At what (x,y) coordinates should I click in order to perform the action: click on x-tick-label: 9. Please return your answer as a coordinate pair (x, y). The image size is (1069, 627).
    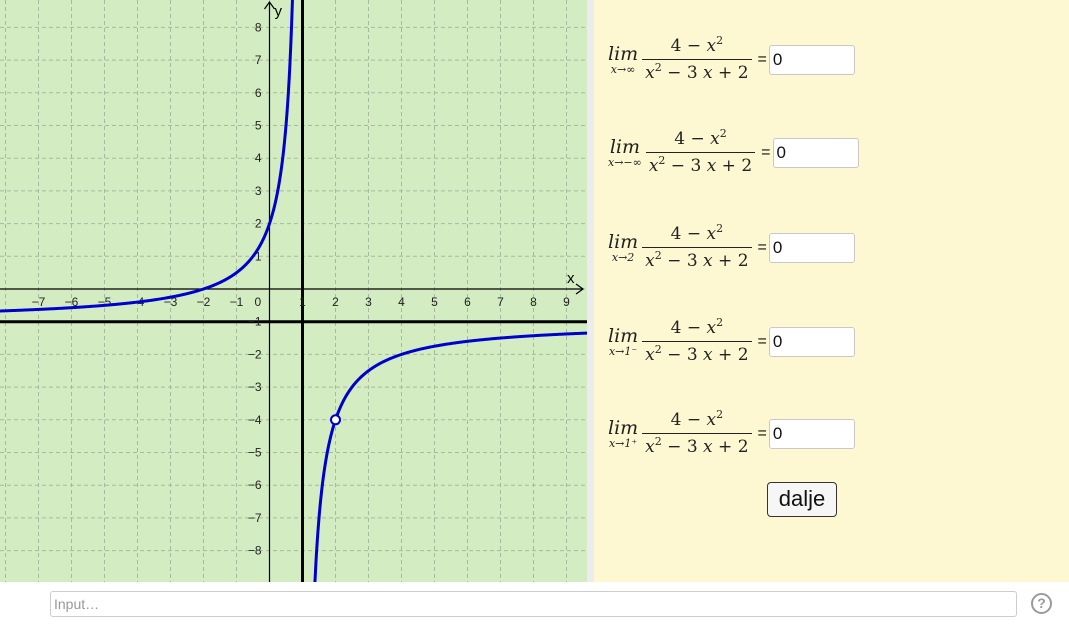
    Looking at the image, I should click on (566, 302).